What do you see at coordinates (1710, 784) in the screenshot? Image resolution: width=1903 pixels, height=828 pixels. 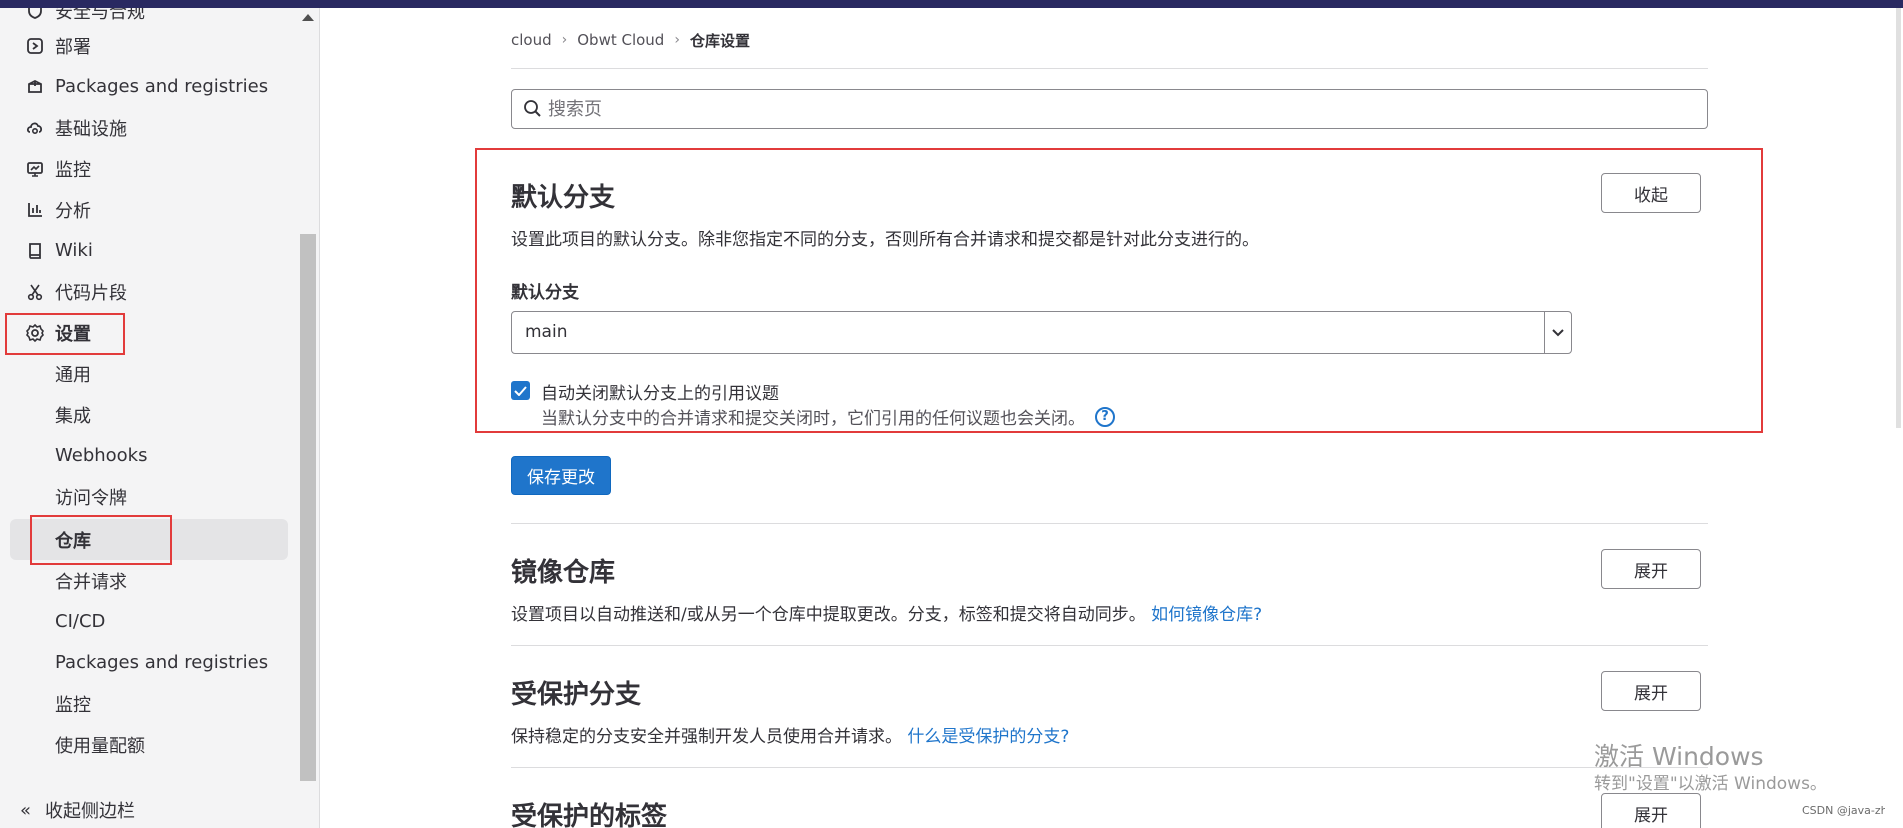 I see `windows-activation-subtitle: 转到"设置"以激活 Windows。` at bounding box center [1710, 784].